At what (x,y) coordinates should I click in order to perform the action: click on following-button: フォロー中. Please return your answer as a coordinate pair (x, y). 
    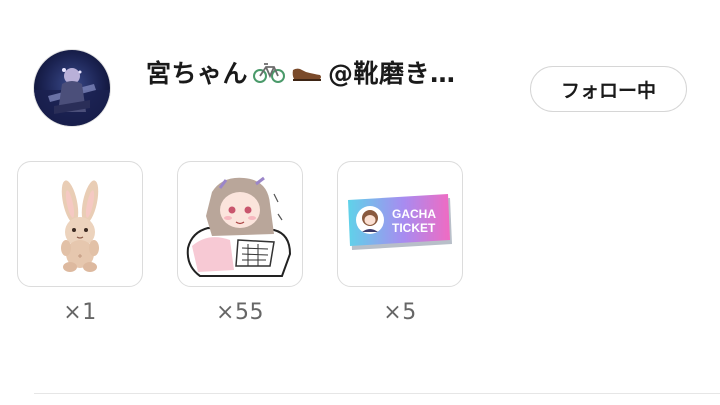
    Looking at the image, I should click on (608, 89).